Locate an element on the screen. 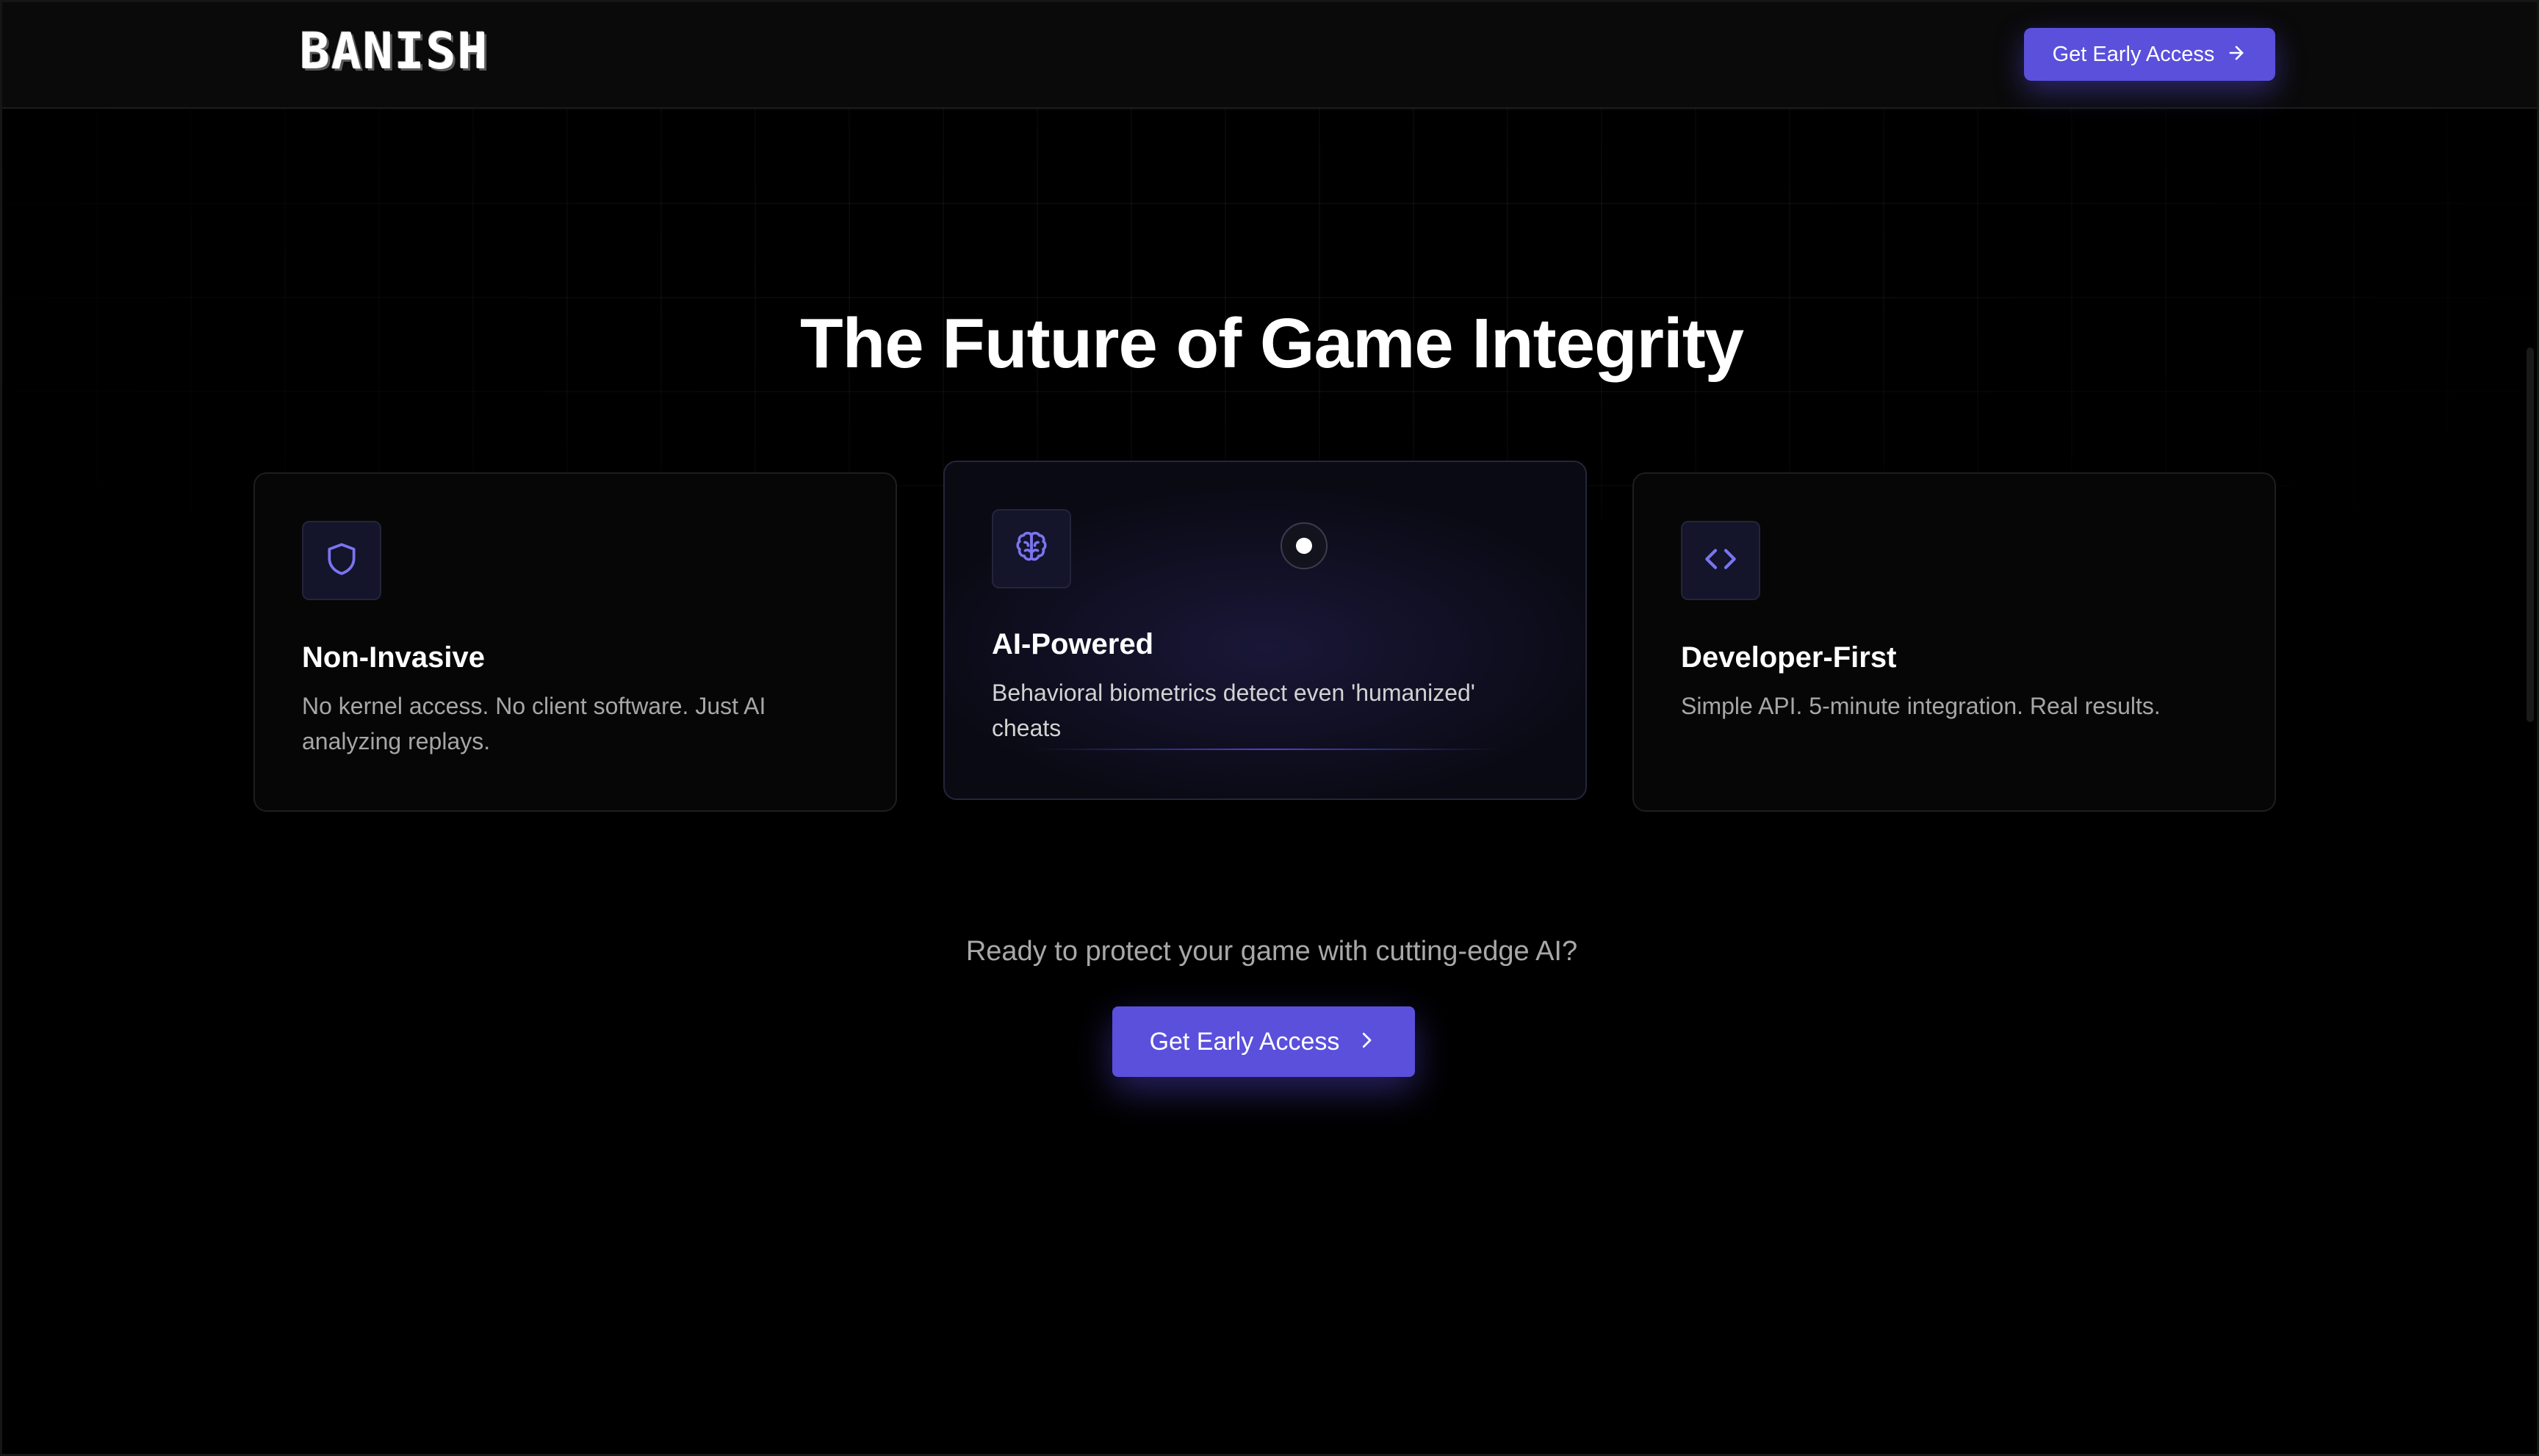  feature-title: Non-Invasive is located at coordinates (393, 657).